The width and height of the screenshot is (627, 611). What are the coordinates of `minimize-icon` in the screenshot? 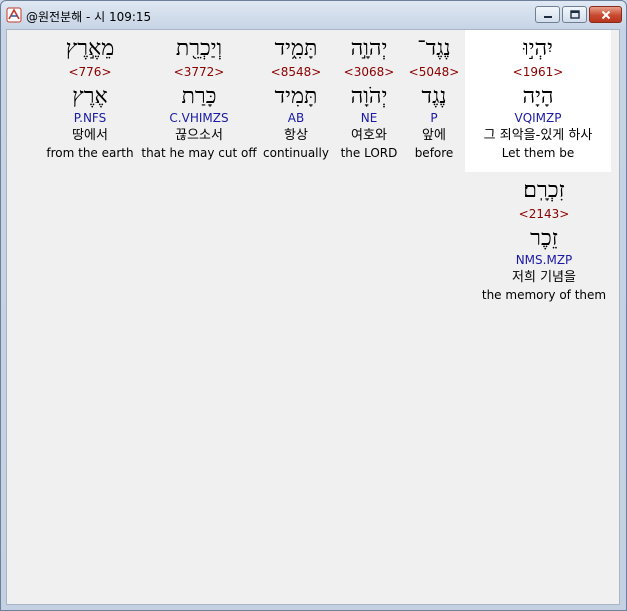 It's located at (547, 16).